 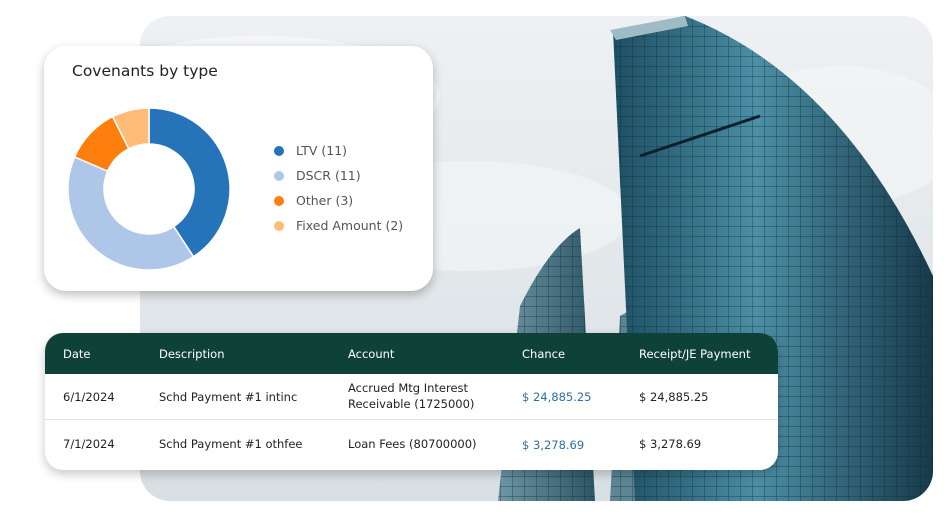 I want to click on legend-dot-other, so click(x=279, y=200).